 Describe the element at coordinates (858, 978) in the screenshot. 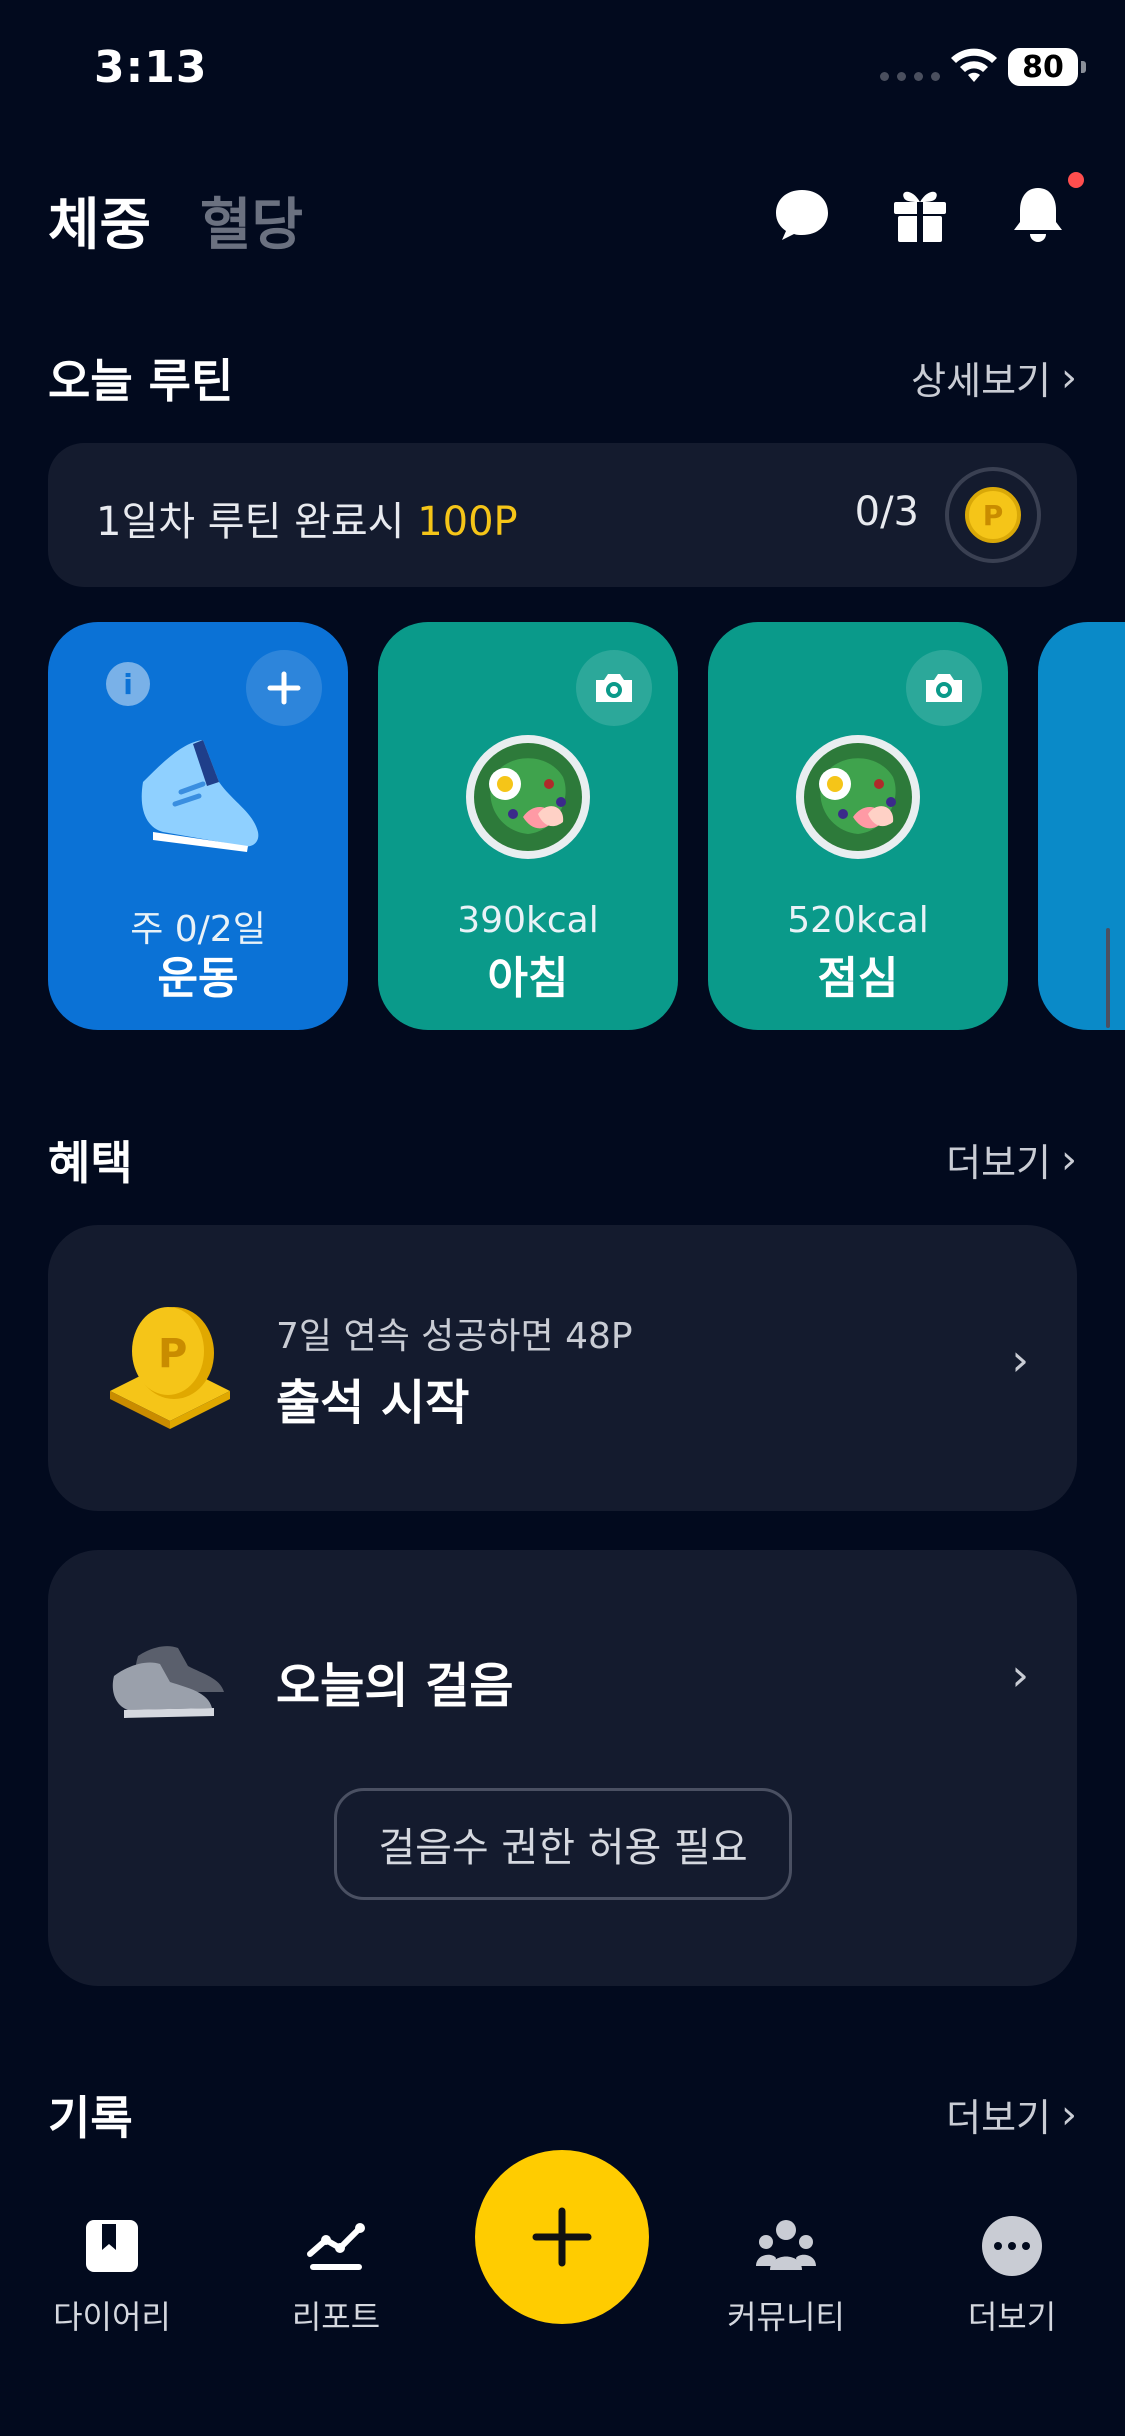

I see `lunch-card-title: 점심` at that location.